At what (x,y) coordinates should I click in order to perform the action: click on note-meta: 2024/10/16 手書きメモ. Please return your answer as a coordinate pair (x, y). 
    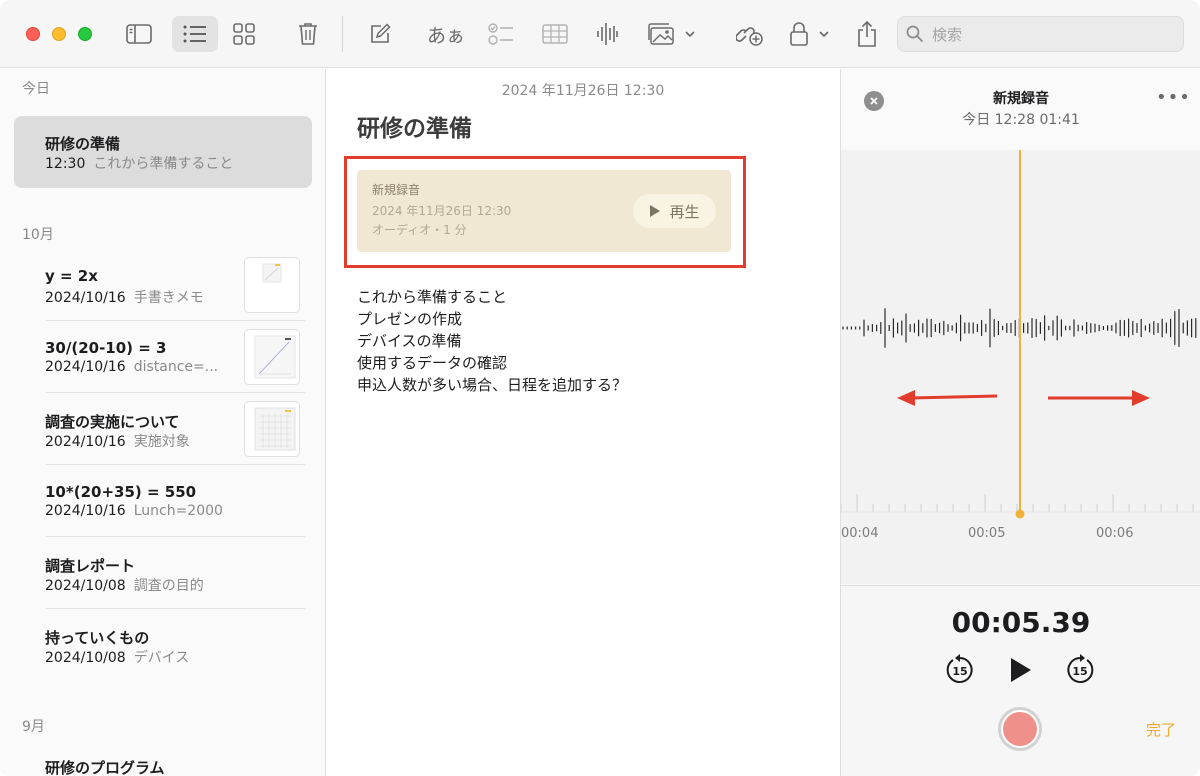
    Looking at the image, I should click on (124, 298).